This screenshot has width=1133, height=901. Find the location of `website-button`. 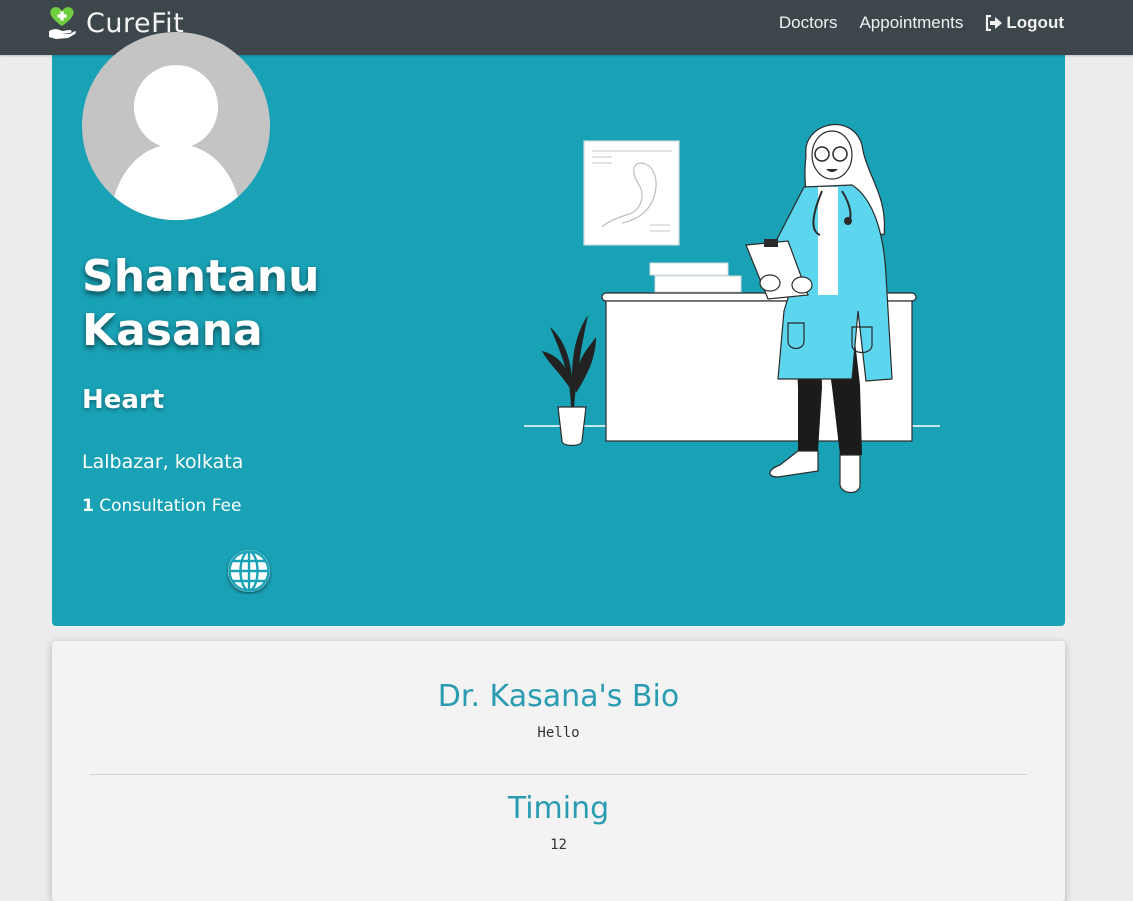

website-button is located at coordinates (249, 571).